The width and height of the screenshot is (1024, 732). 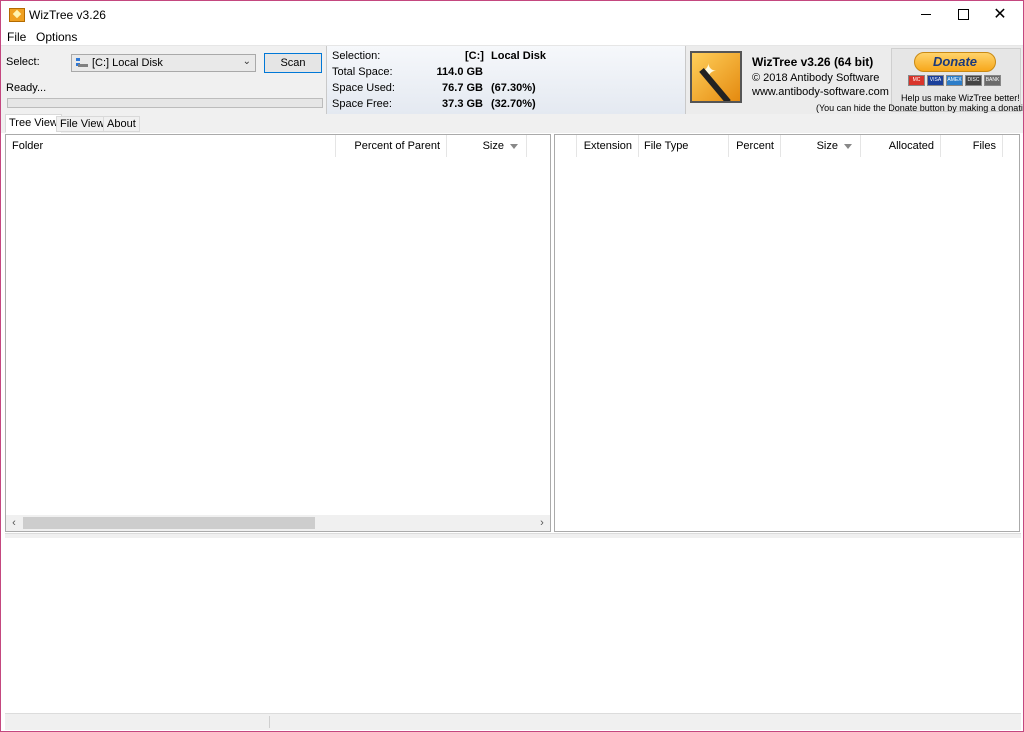 I want to click on column-ext-size: Size, so click(x=821, y=146).